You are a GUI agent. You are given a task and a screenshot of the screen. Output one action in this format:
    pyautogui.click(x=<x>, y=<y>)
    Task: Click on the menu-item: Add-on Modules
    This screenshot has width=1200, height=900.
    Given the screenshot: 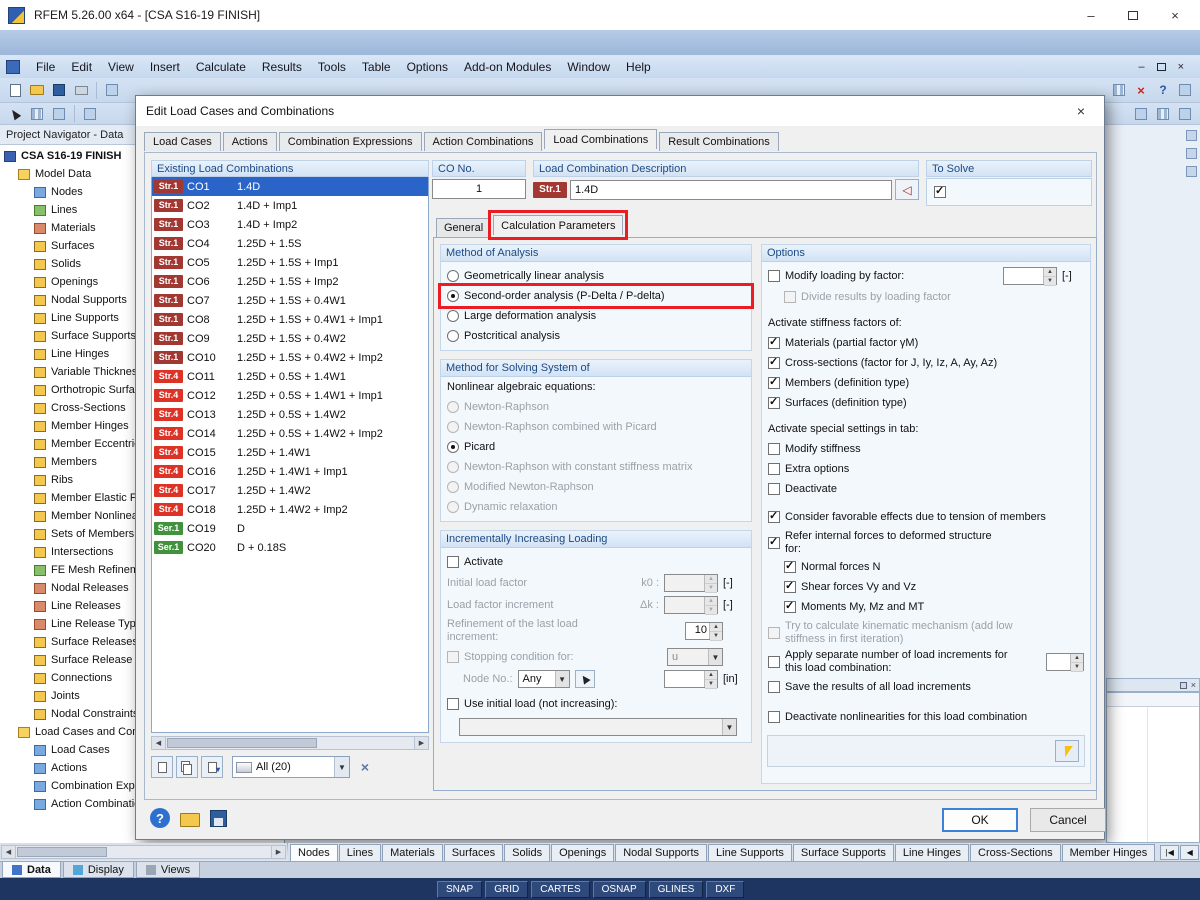 What is the action you would take?
    pyautogui.click(x=507, y=67)
    